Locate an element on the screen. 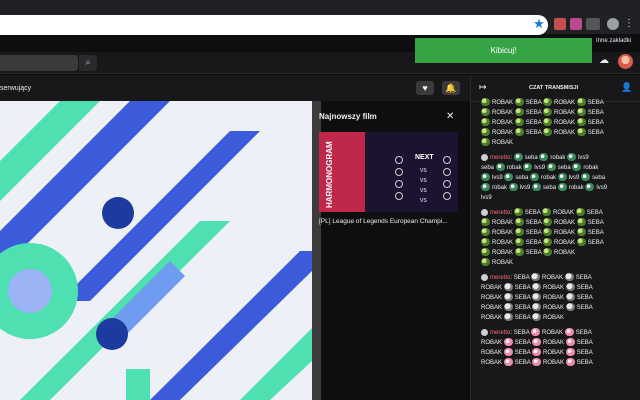  bell-icon: 🔔 is located at coordinates (451, 88).